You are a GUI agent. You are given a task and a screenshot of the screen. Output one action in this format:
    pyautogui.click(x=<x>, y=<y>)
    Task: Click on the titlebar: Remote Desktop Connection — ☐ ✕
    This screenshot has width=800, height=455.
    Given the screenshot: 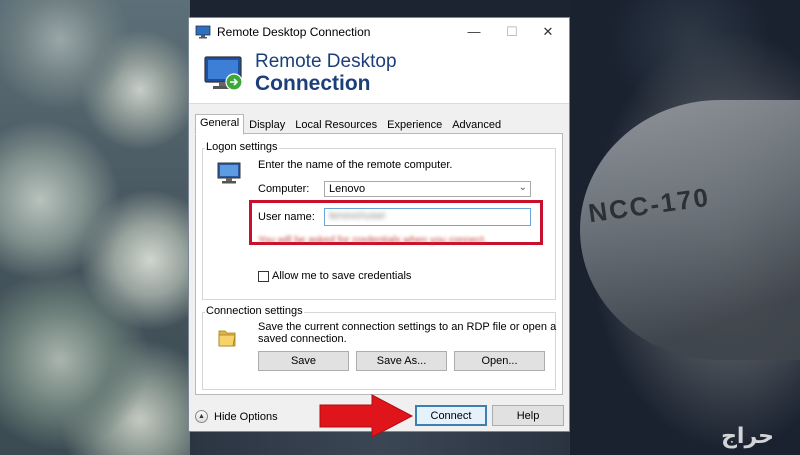 What is the action you would take?
    pyautogui.click(x=379, y=31)
    